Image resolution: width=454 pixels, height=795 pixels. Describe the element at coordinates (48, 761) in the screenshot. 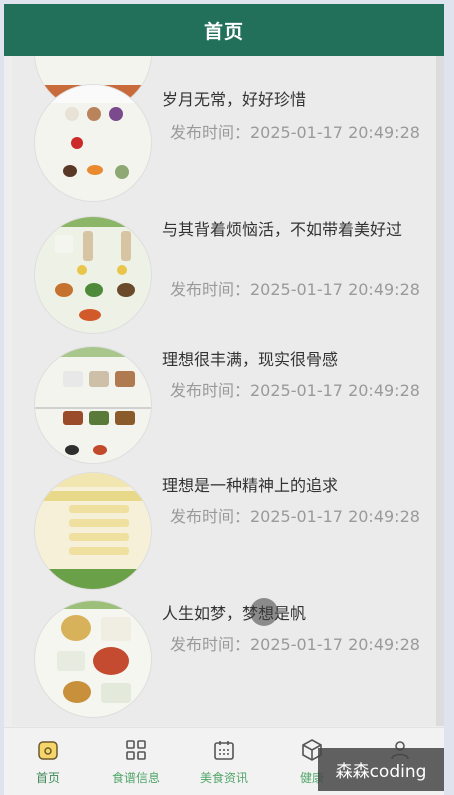

I see `tab-home: 首页` at that location.